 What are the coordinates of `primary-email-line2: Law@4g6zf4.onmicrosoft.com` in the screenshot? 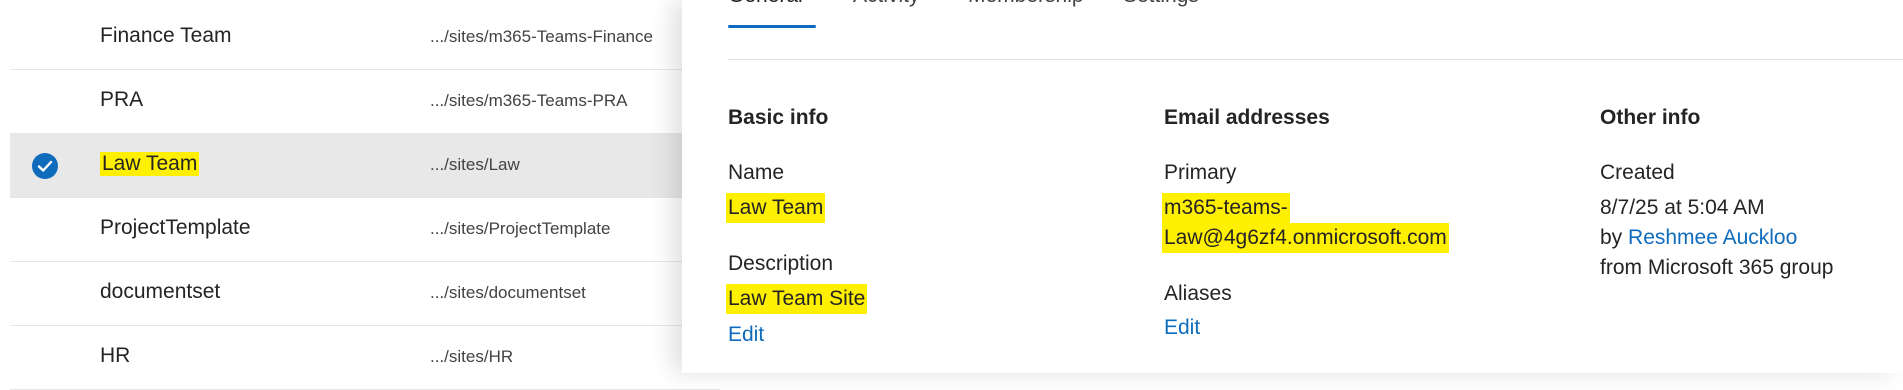 It's located at (1305, 238).